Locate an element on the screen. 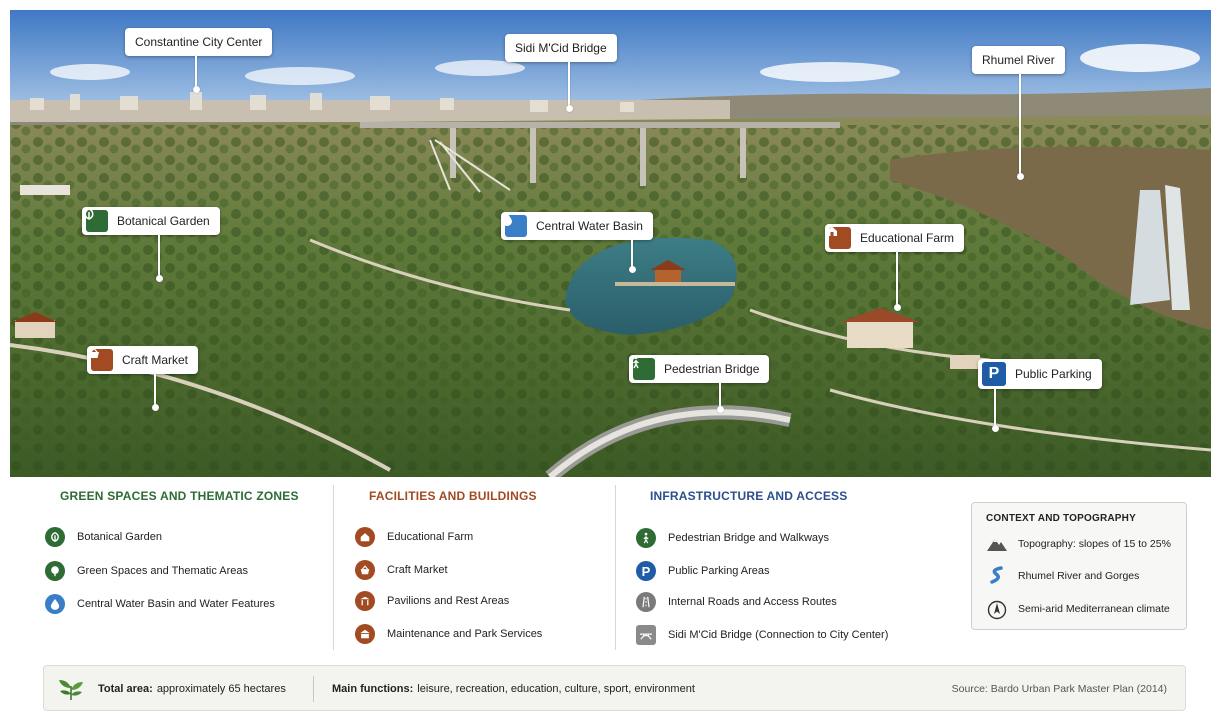 This screenshot has width=1211, height=718. context-label: Topography: slopes of 15 to 25% is located at coordinates (1094, 544).